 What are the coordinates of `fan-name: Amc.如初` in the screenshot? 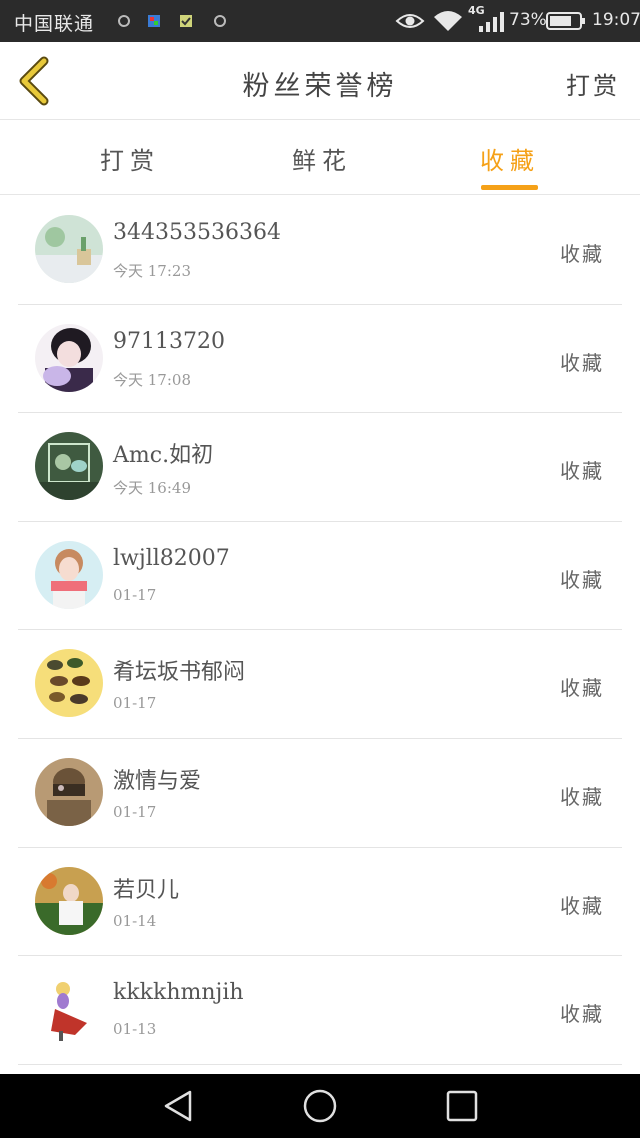 It's located at (163, 456).